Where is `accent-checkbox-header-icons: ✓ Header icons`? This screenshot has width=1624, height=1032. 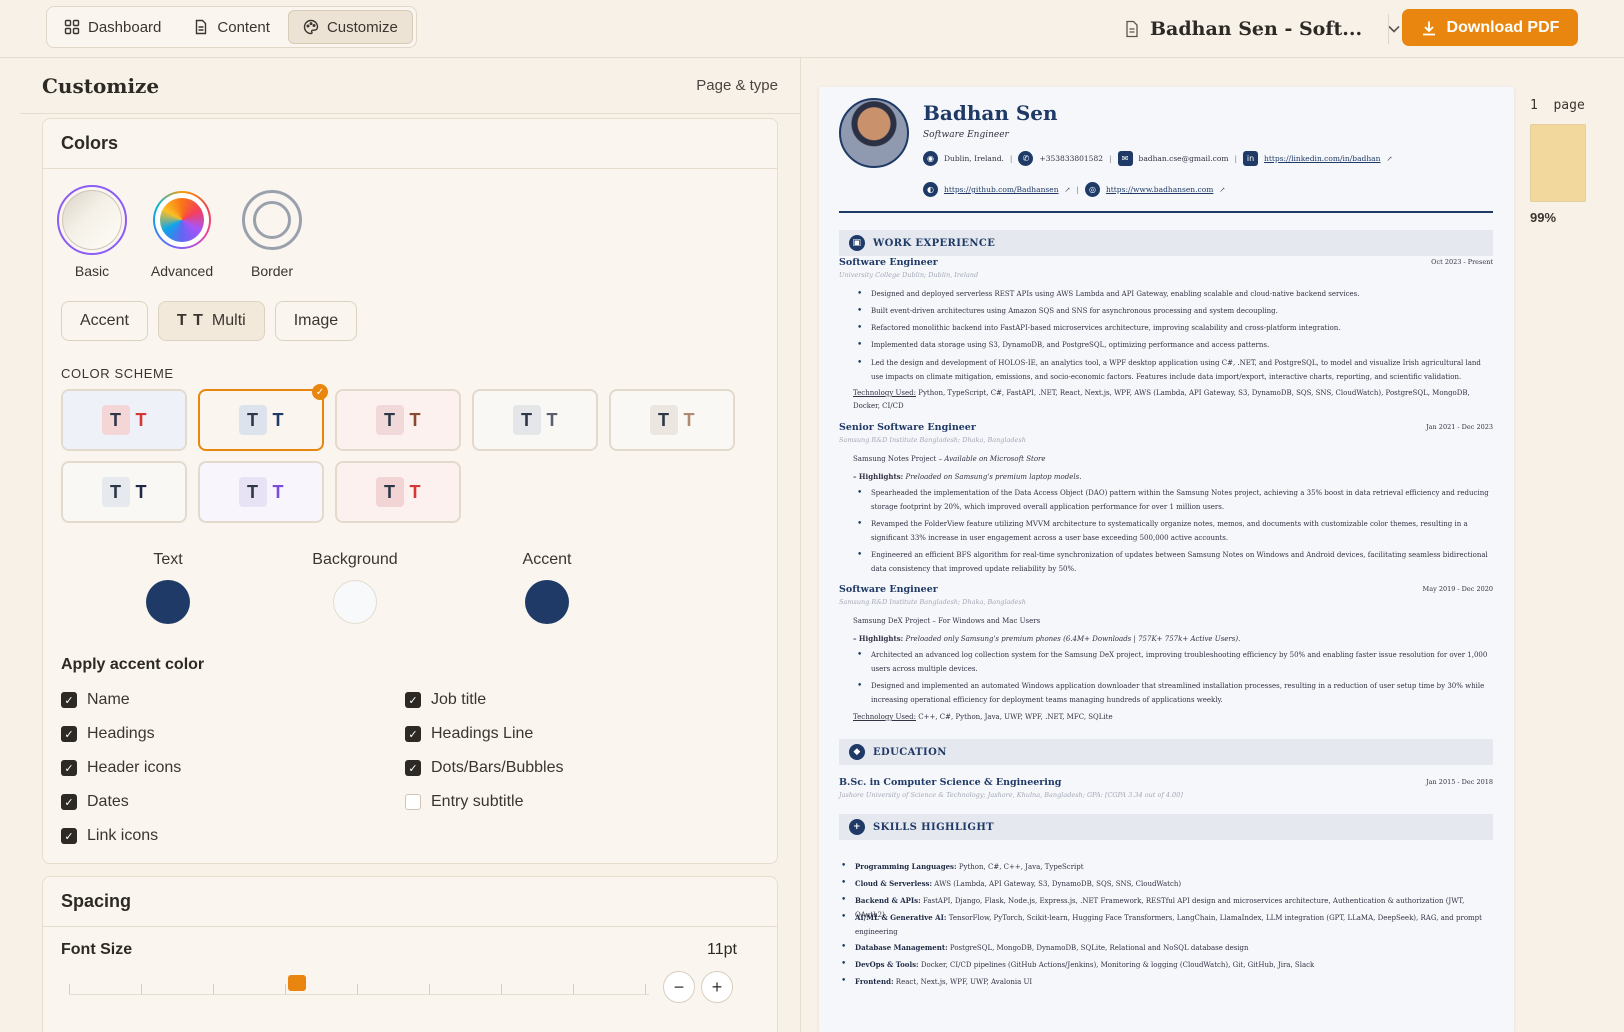 accent-checkbox-header-icons: ✓ Header icons is located at coordinates (121, 768).